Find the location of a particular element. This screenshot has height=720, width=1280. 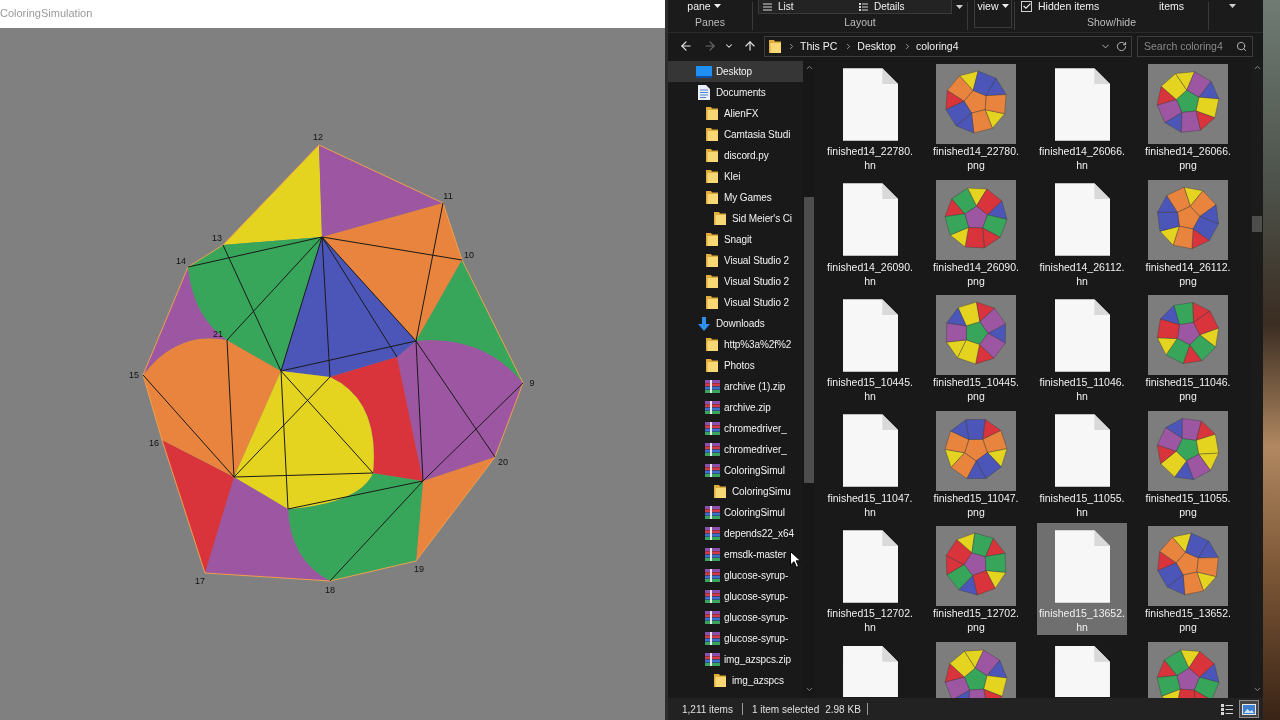

file-item: finished15_11047.hn is located at coordinates (870, 463).